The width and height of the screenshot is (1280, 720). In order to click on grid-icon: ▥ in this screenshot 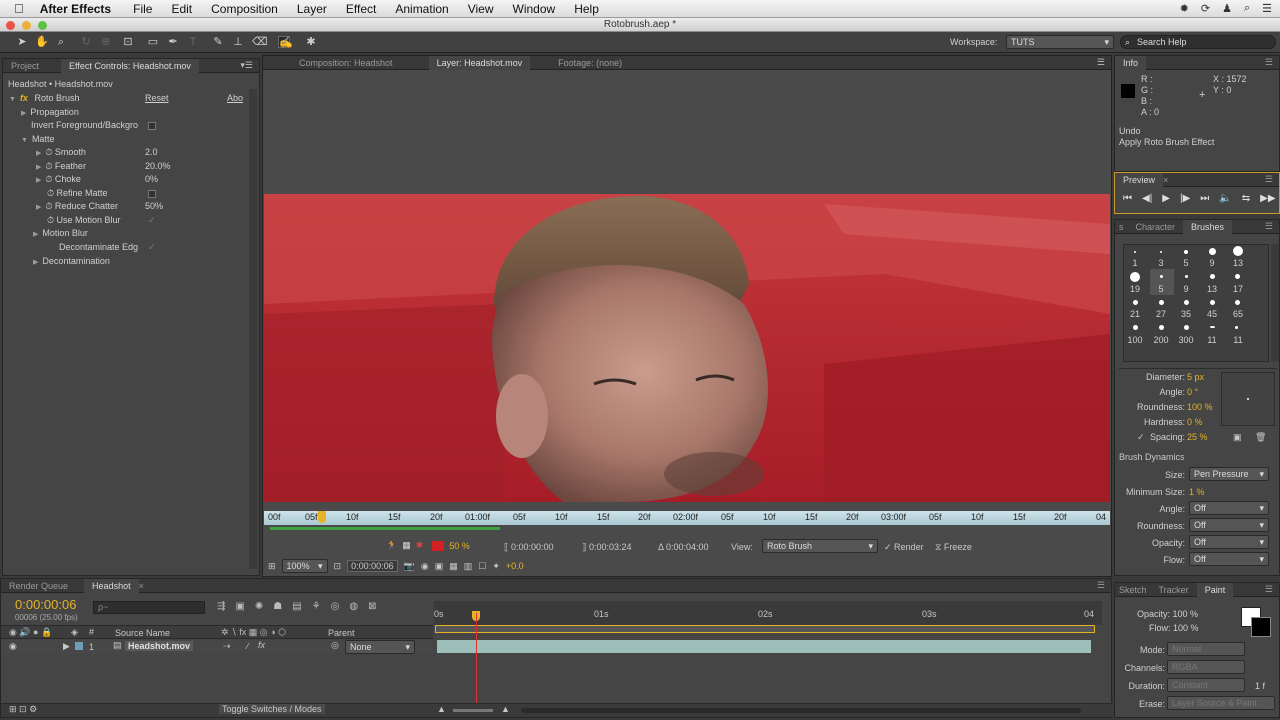, I will do `click(468, 566)`.